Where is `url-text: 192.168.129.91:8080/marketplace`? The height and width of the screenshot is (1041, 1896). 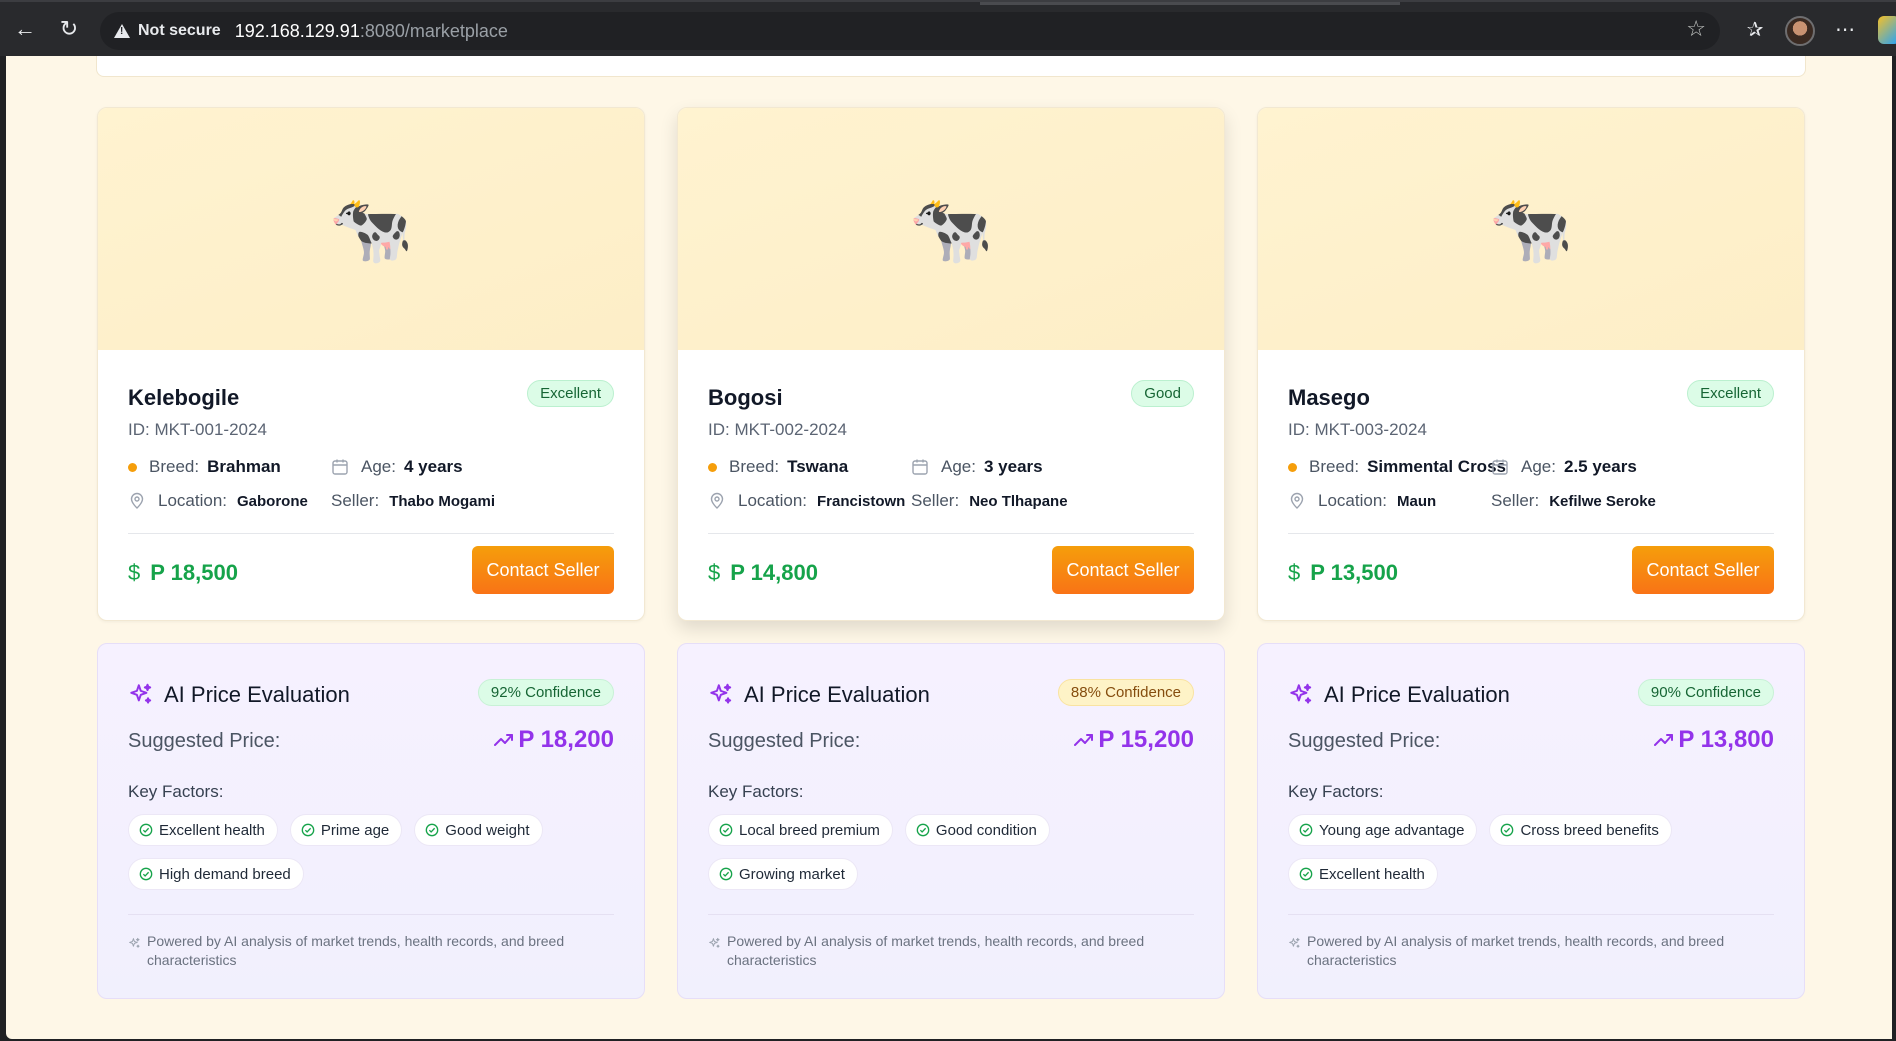 url-text: 192.168.129.91:8080/marketplace is located at coordinates (371, 31).